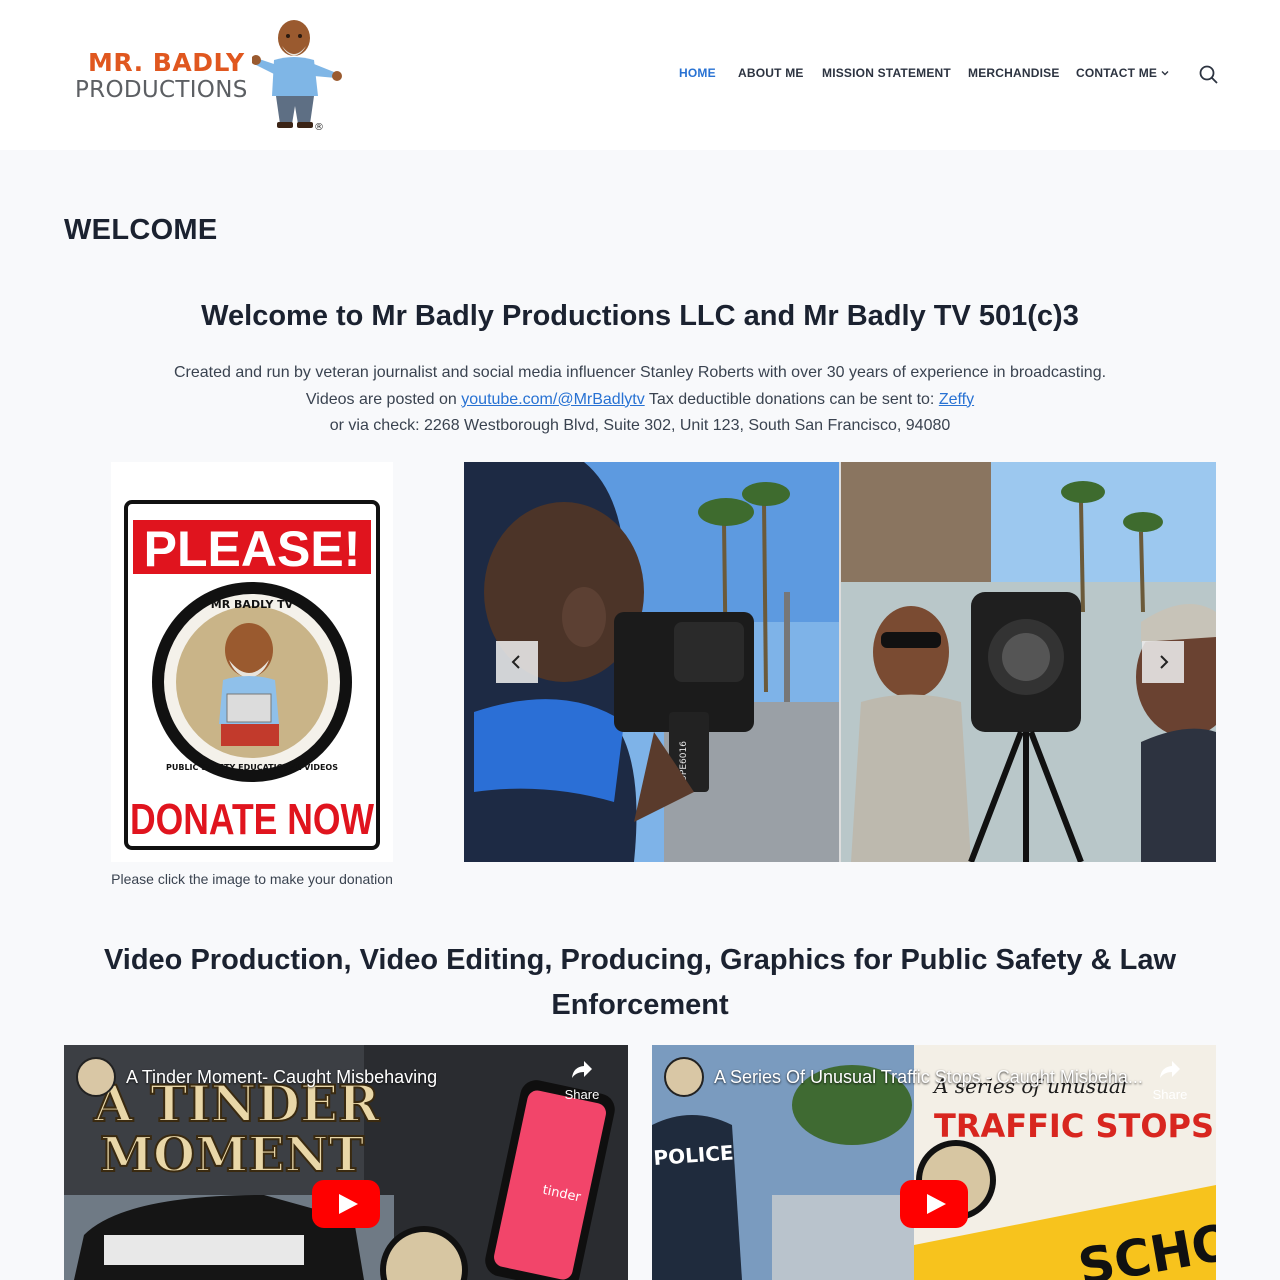  I want to click on search-icon, so click(1208, 74).